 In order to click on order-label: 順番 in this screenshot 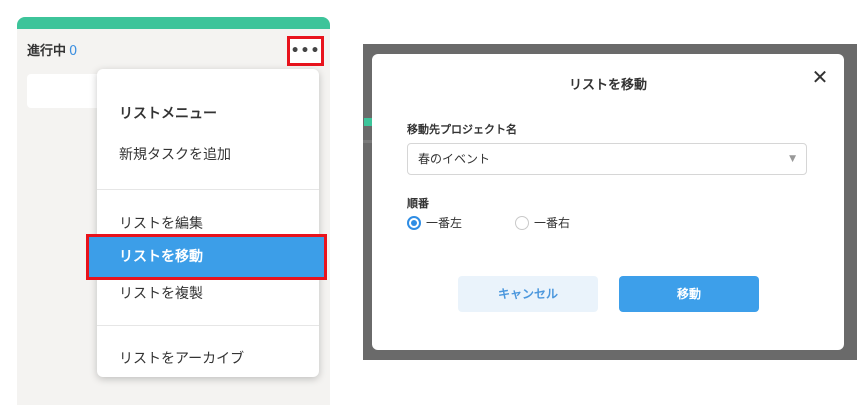, I will do `click(418, 203)`.